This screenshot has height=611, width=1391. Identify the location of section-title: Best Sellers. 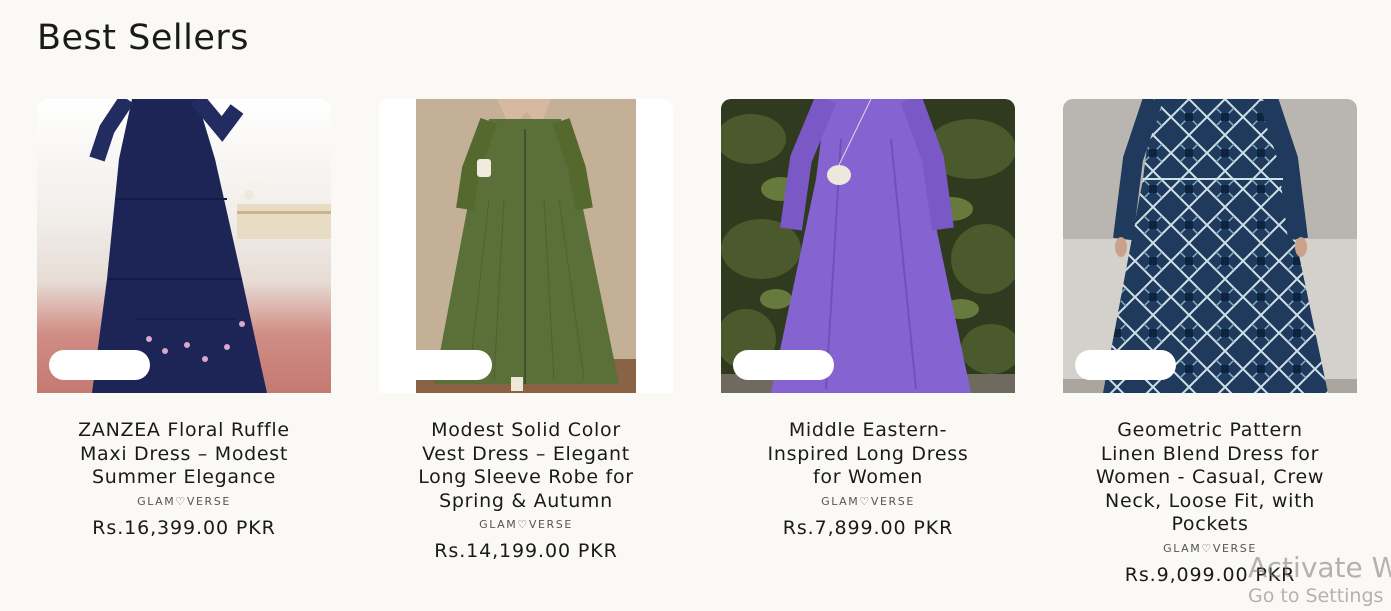
(143, 38).